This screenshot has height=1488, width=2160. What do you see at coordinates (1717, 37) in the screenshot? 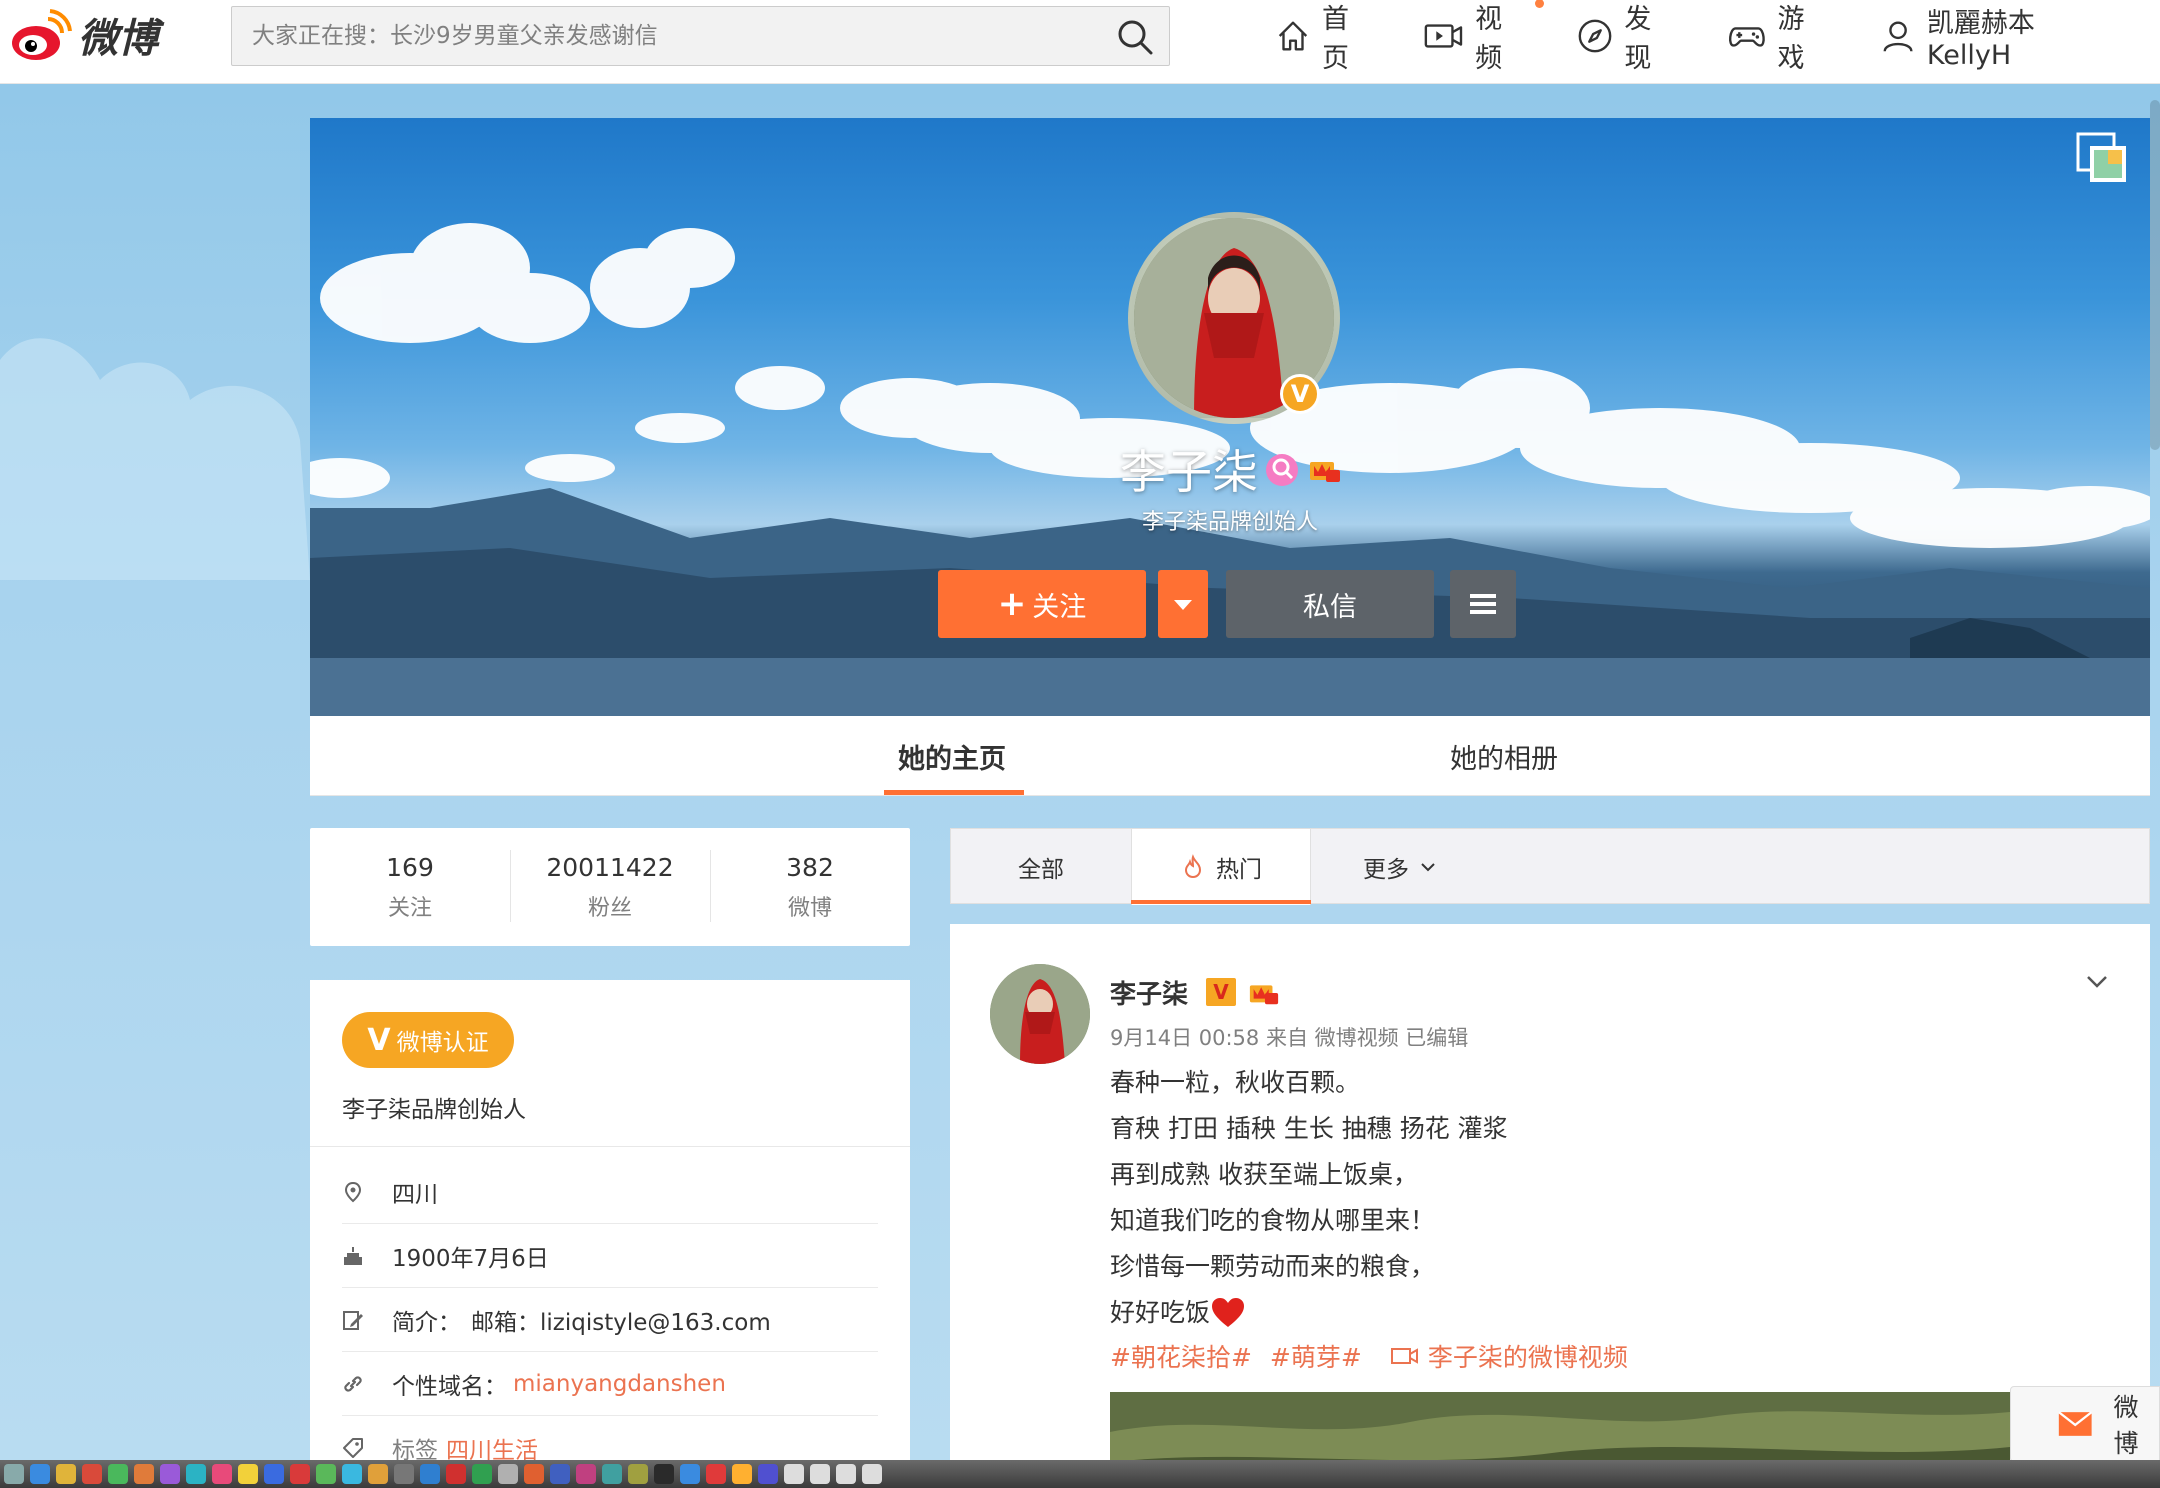
I see `main-nav: 首页 视频 发现 游戏 凯麗赫本KellyH` at bounding box center [1717, 37].